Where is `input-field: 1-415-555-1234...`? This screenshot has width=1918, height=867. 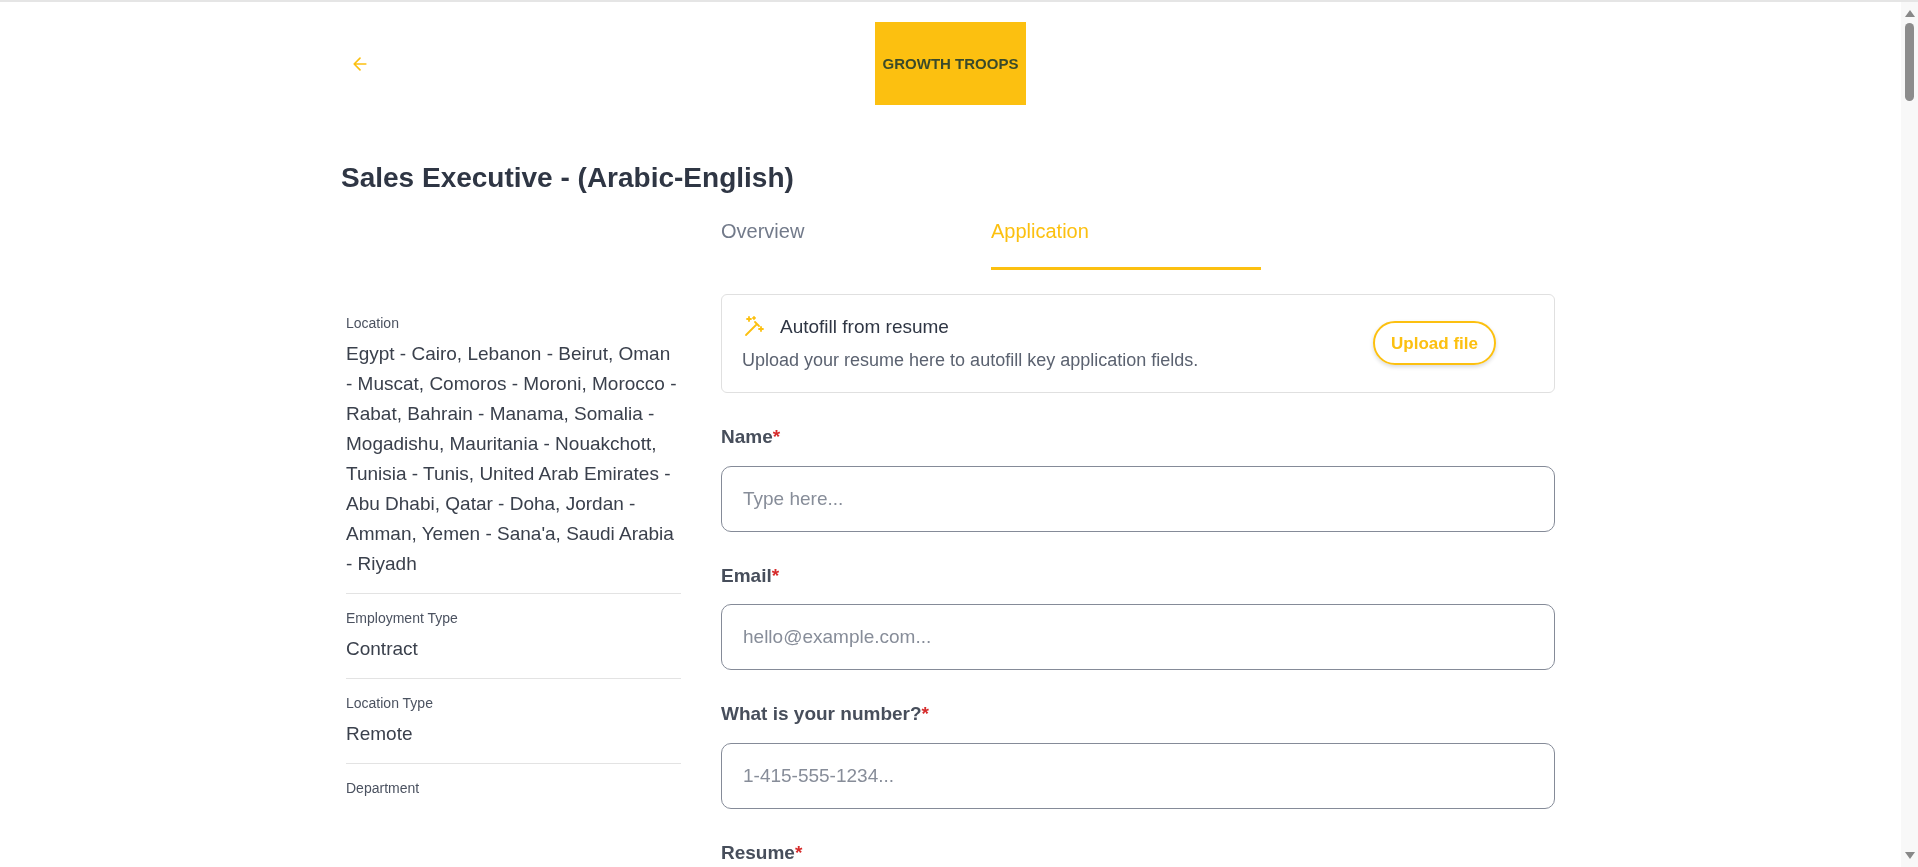 input-field: 1-415-555-1234... is located at coordinates (1138, 775).